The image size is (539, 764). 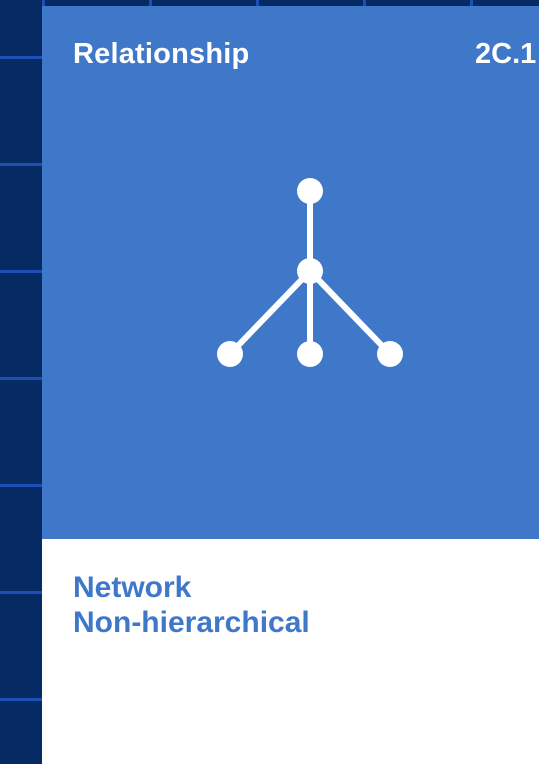 What do you see at coordinates (506, 54) in the screenshot?
I see `card-code: 2C.1` at bounding box center [506, 54].